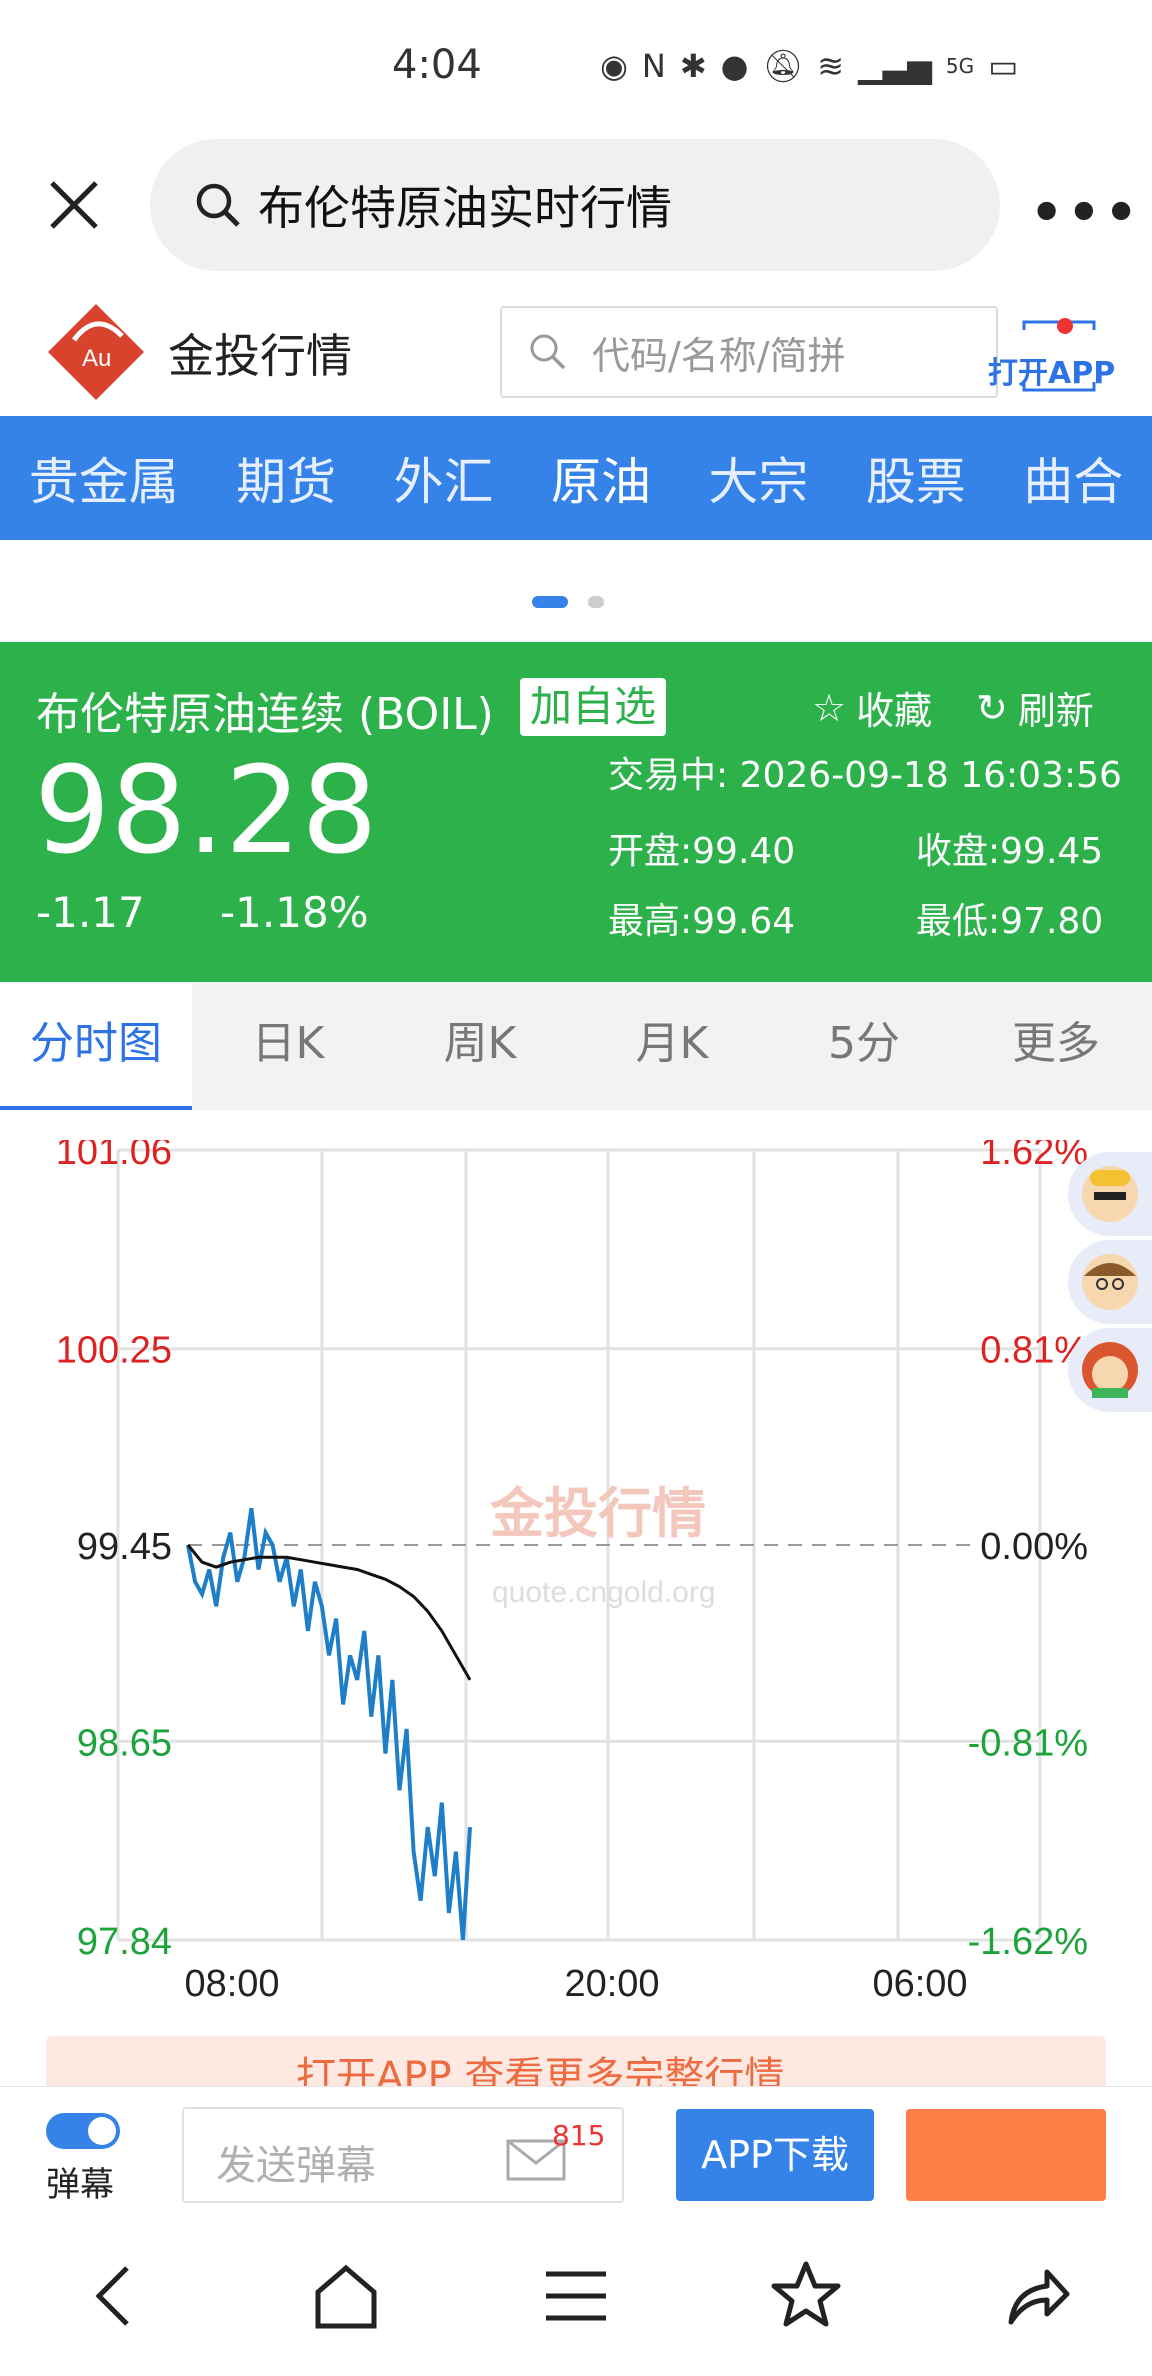 The width and height of the screenshot is (1152, 2376). What do you see at coordinates (1028, 1942) in the screenshot?
I see `y-axis-right-label: -1.62%` at bounding box center [1028, 1942].